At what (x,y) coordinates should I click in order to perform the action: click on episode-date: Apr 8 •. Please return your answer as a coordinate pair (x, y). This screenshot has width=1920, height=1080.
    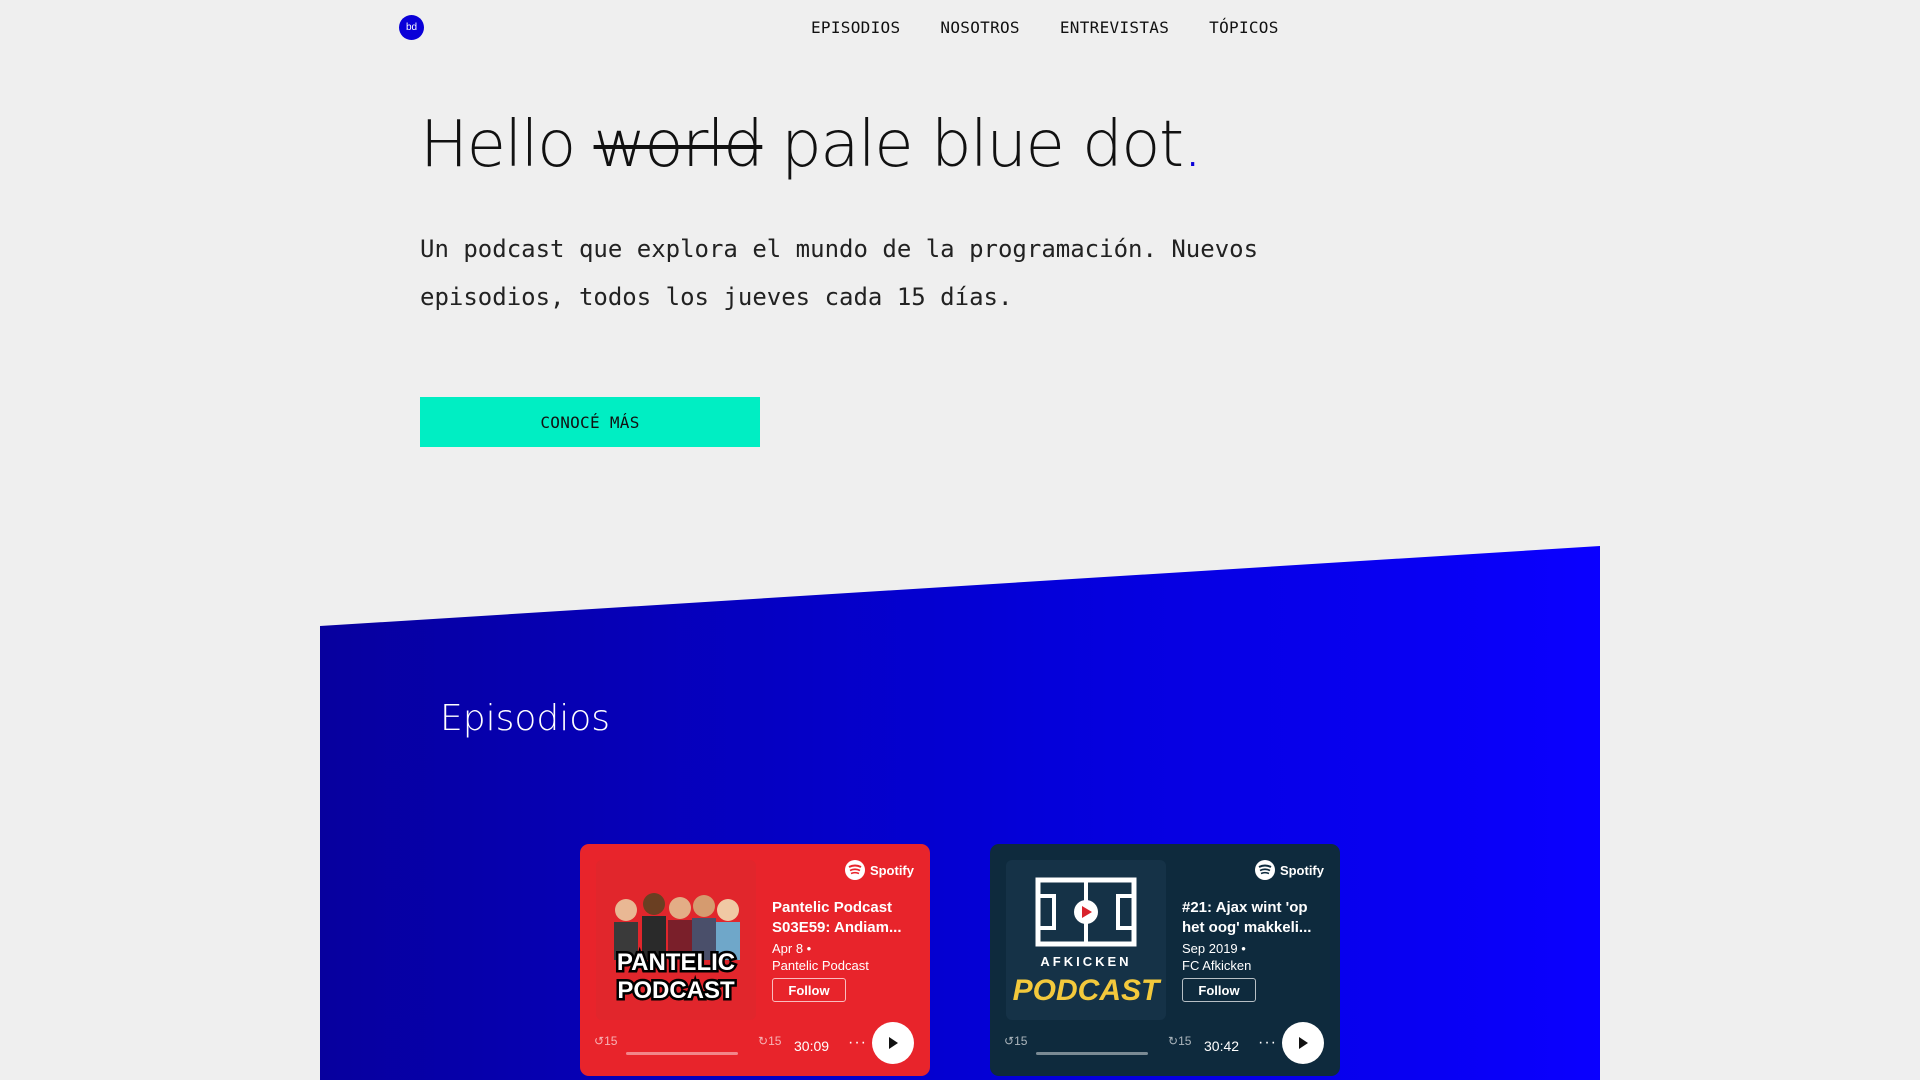
    Looking at the image, I should click on (792, 948).